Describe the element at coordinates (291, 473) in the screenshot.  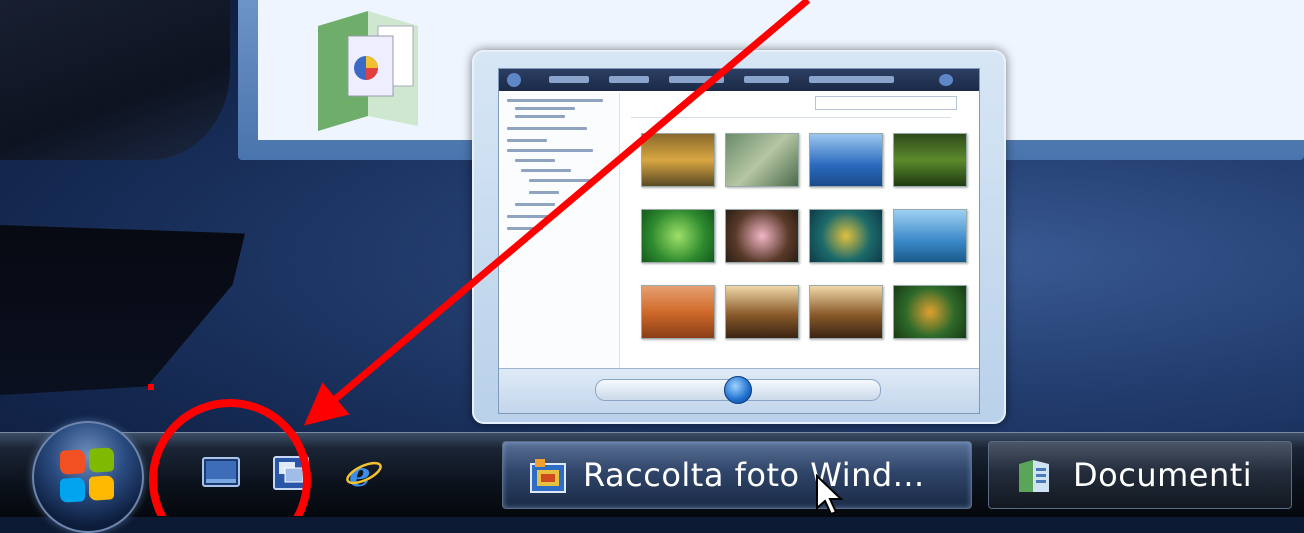
I see `switch-windows-icon` at that location.